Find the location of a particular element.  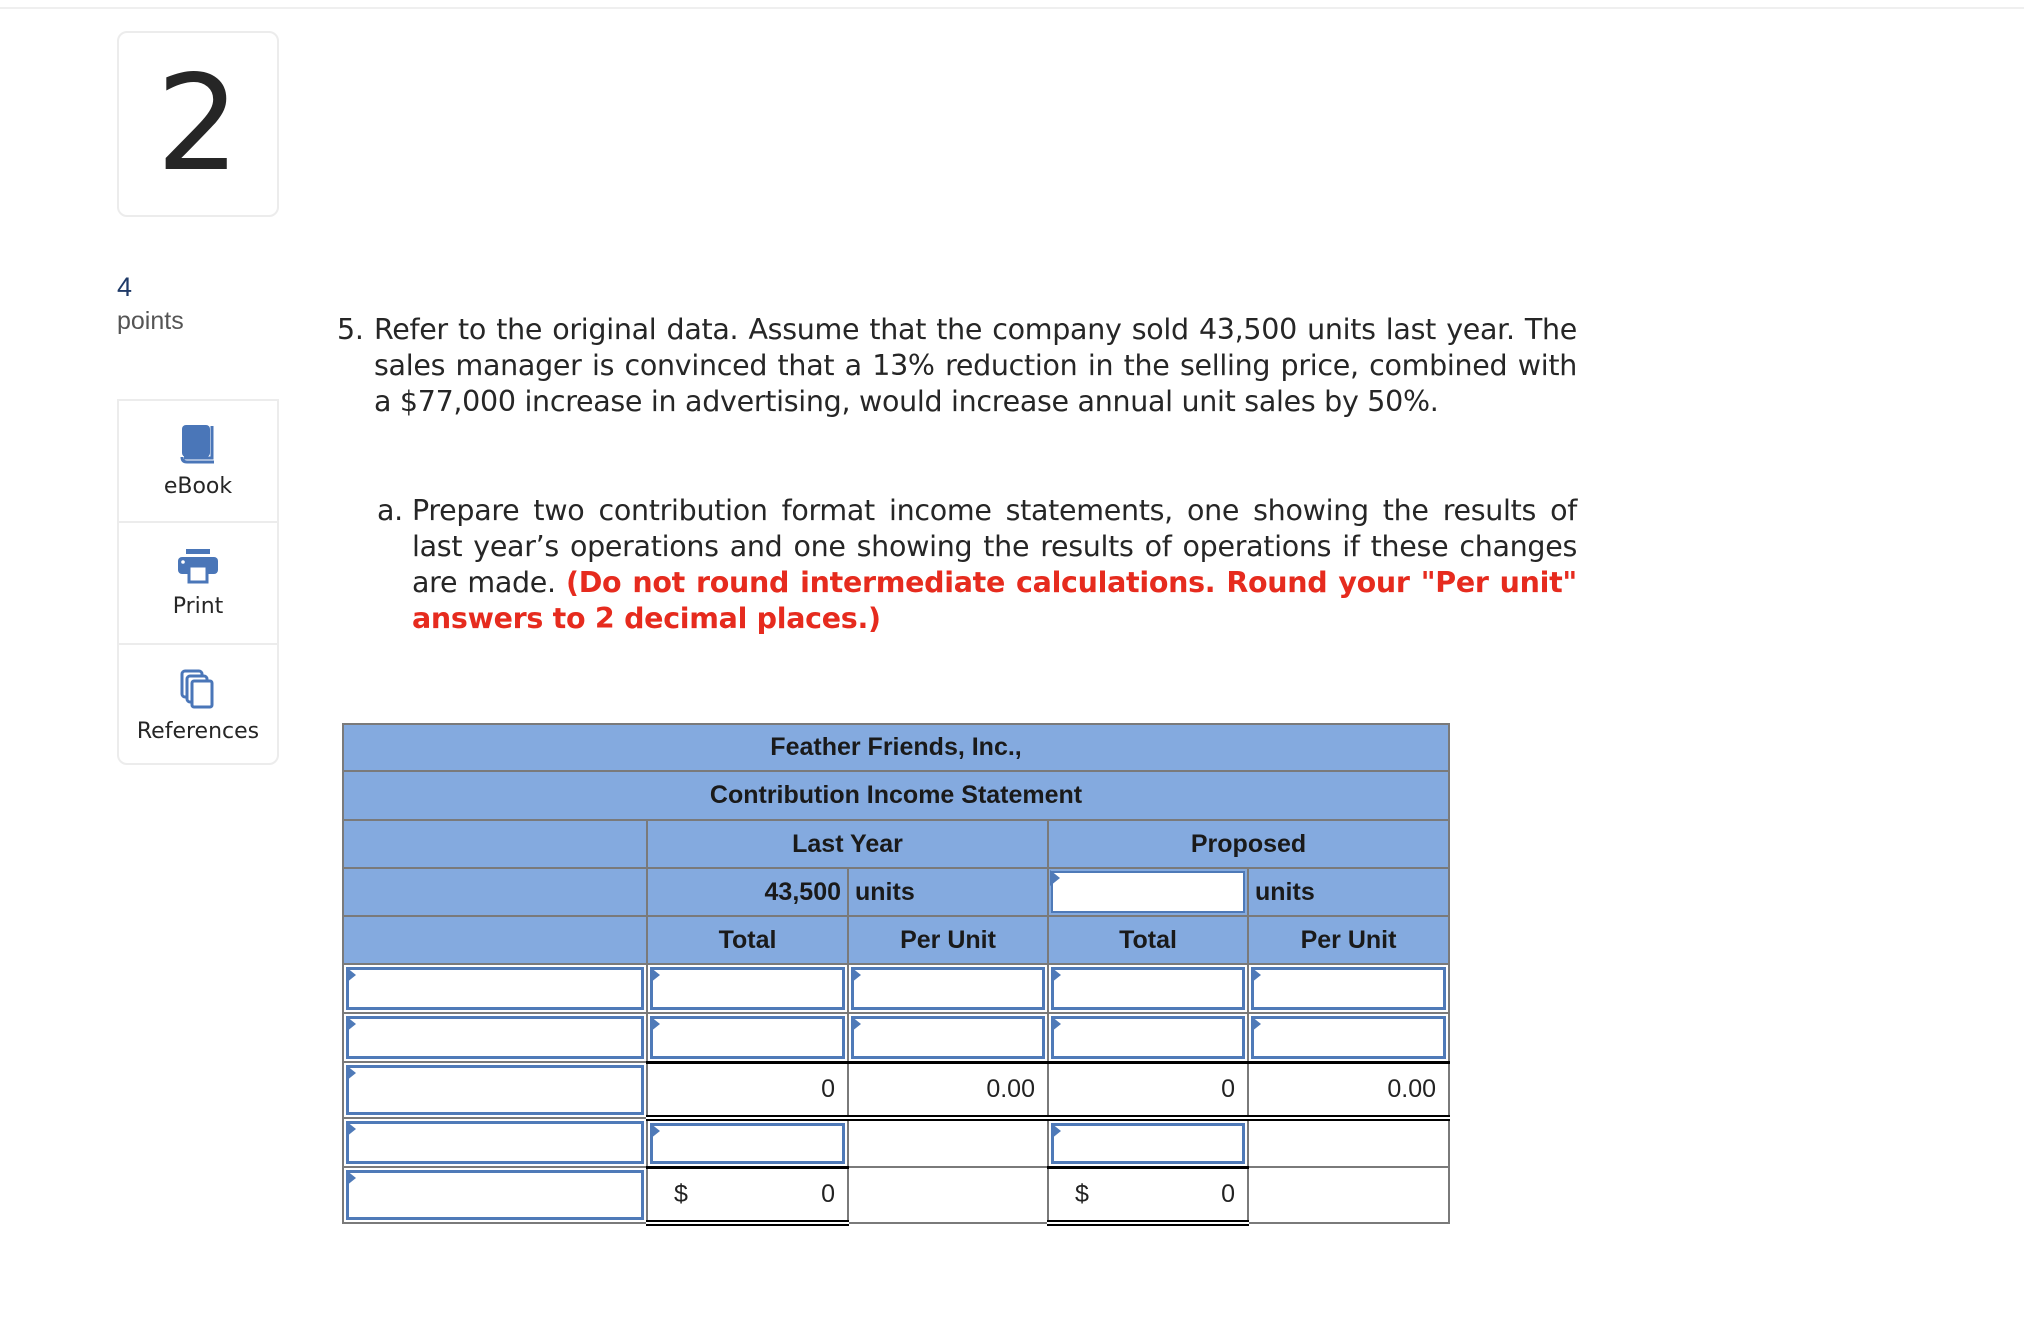

table-row: $0 $0 is located at coordinates (896, 1195).